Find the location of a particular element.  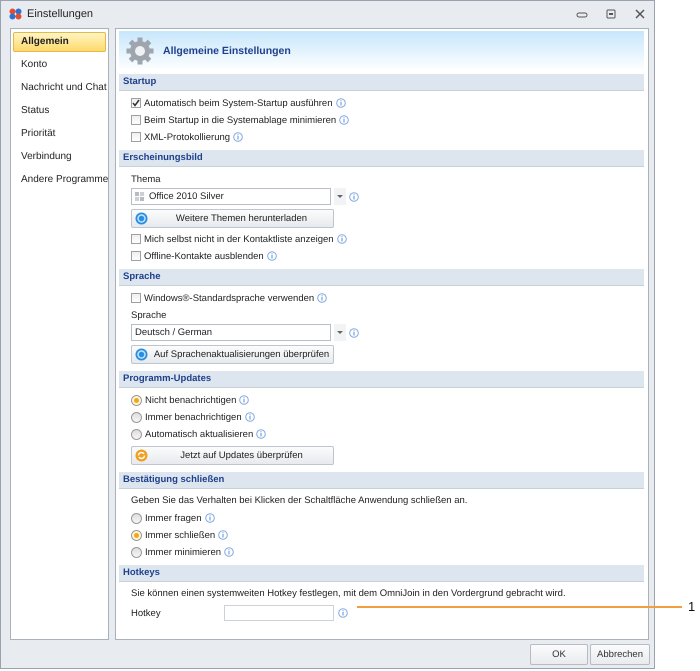

radio-label: Immer benachrichtigen is located at coordinates (193, 417).